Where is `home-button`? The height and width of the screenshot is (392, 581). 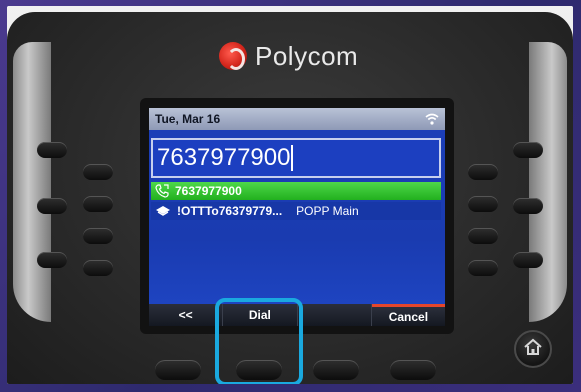
home-button is located at coordinates (533, 349).